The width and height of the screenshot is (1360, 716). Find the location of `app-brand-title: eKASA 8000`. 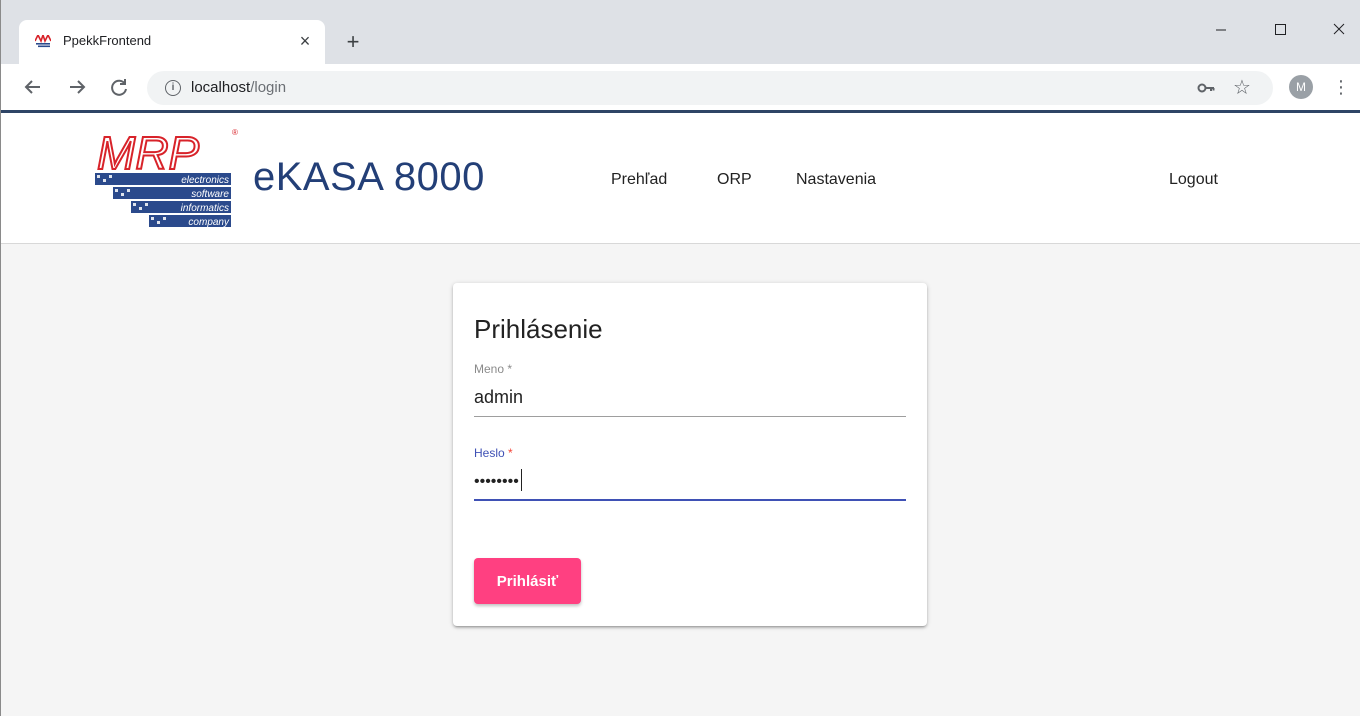

app-brand-title: eKASA 8000 is located at coordinates (369, 177).